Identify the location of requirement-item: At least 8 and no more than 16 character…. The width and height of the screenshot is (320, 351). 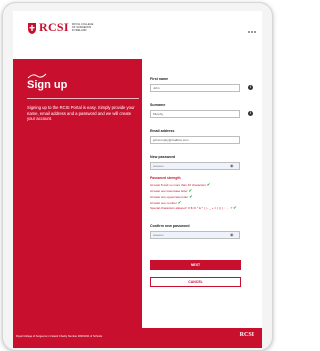
(180, 184).